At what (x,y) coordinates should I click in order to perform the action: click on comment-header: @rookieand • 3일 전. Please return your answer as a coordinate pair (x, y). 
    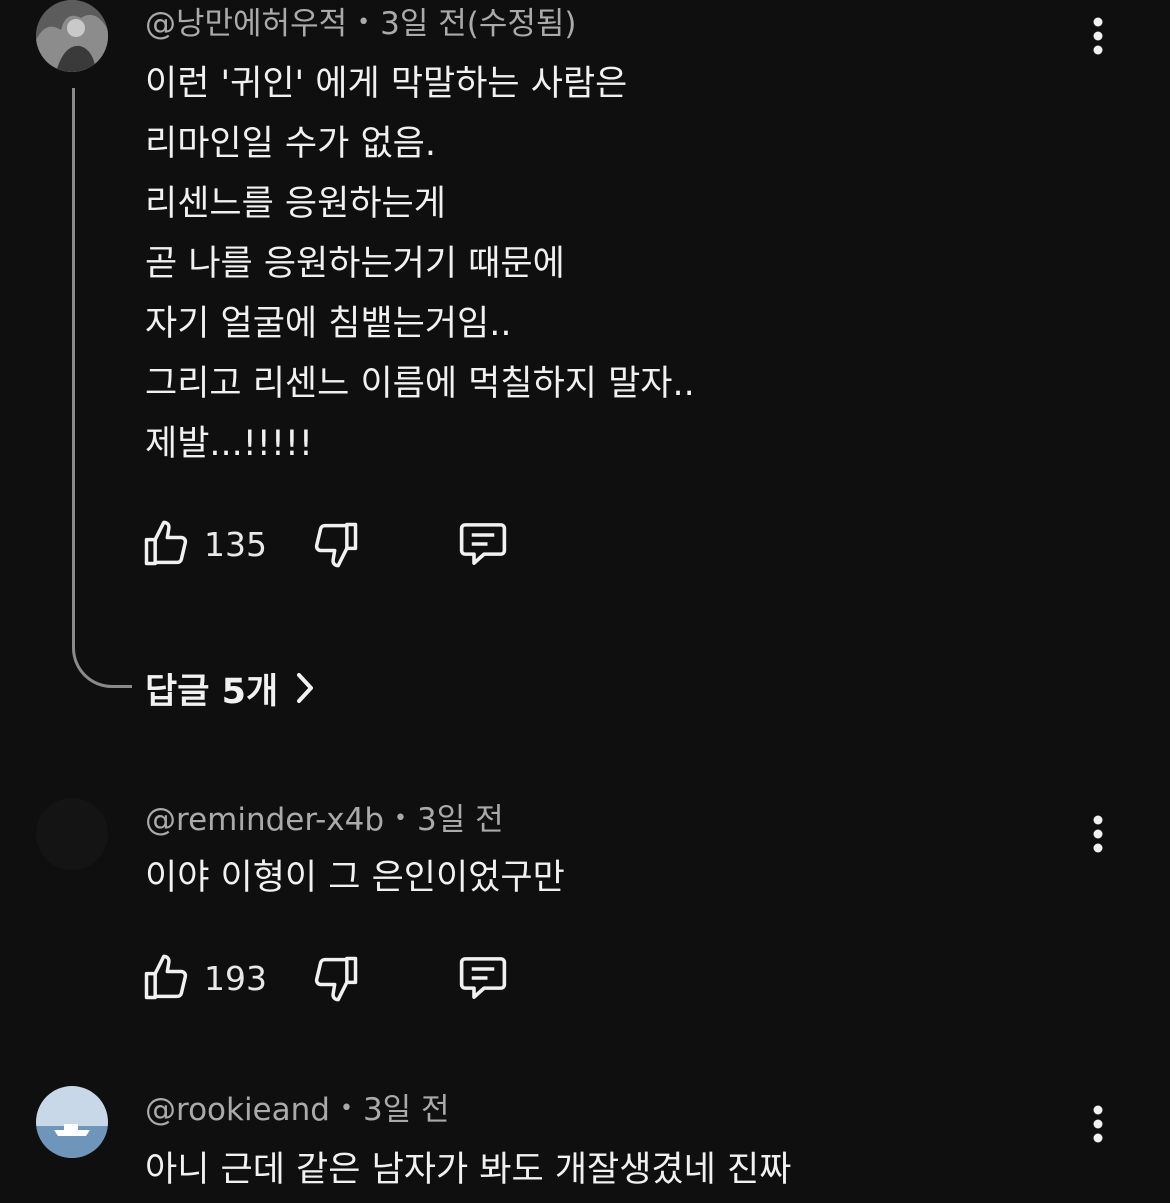
    Looking at the image, I should click on (297, 1111).